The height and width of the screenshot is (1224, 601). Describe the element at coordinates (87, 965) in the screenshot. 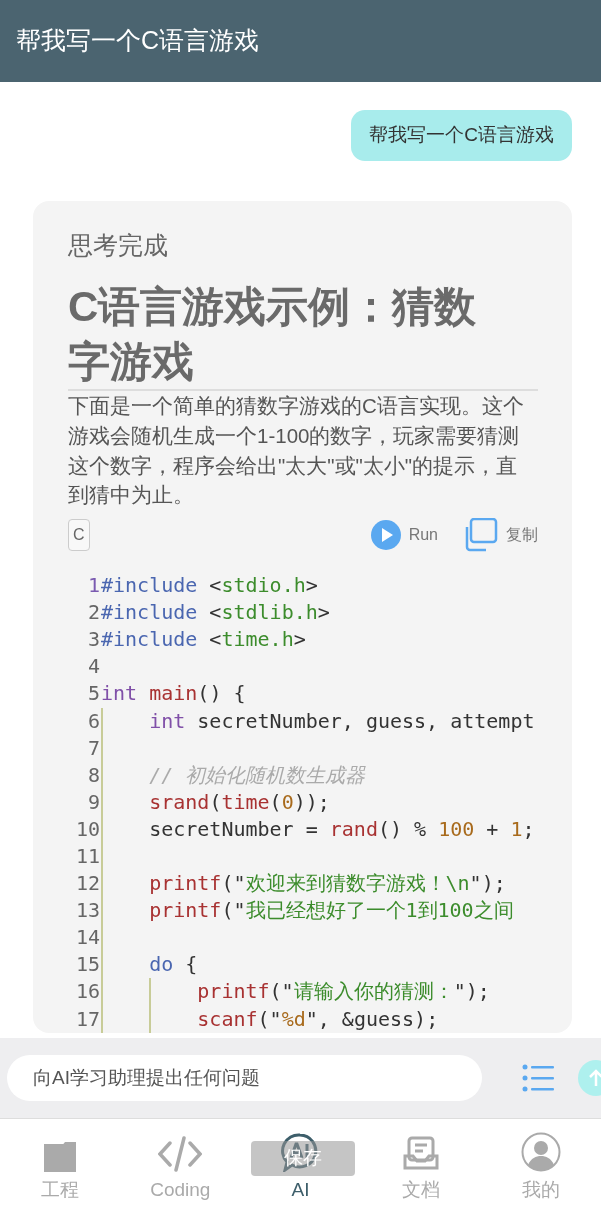

I see `line-number: 15` at that location.